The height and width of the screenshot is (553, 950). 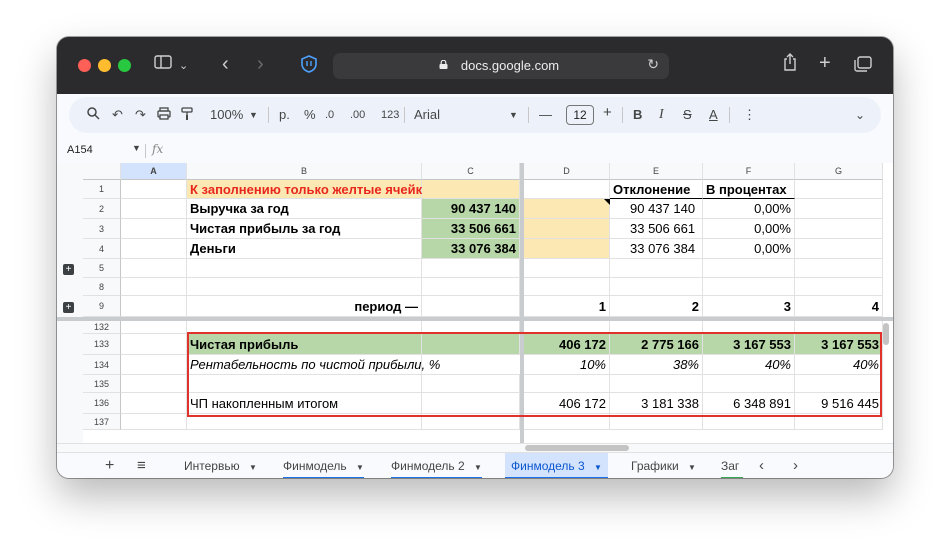 What do you see at coordinates (310, 189) in the screenshot?
I see `cell-b1: К заполнению только желтые ячейки!` at bounding box center [310, 189].